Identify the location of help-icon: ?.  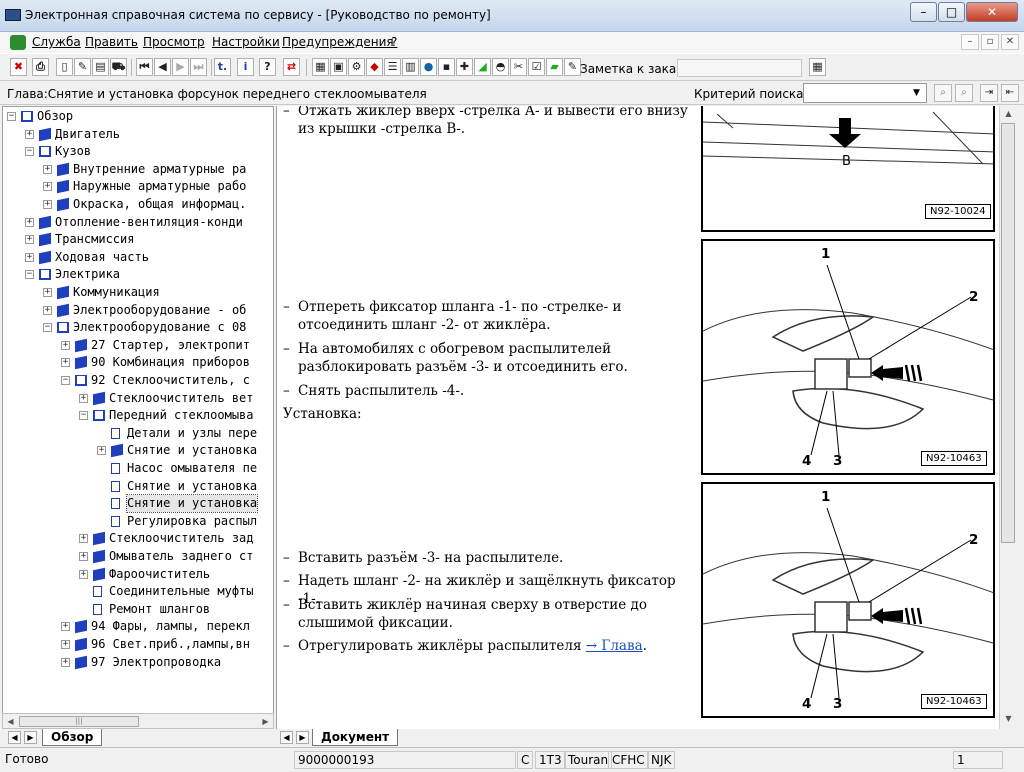
(267, 67).